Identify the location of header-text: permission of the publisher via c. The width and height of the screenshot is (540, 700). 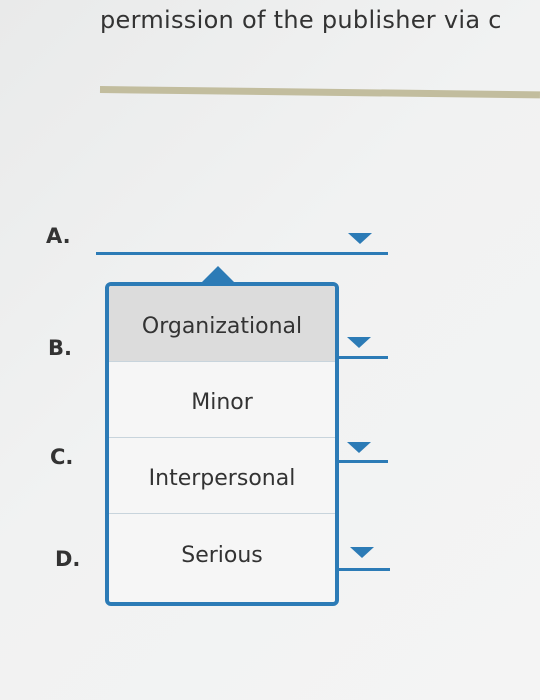
(301, 20).